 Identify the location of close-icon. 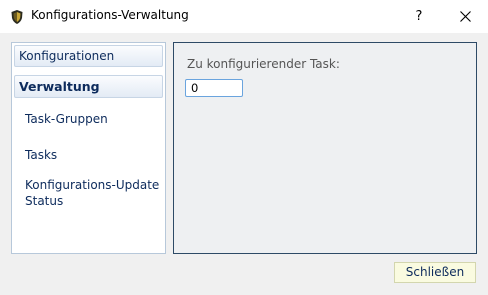
(465, 16).